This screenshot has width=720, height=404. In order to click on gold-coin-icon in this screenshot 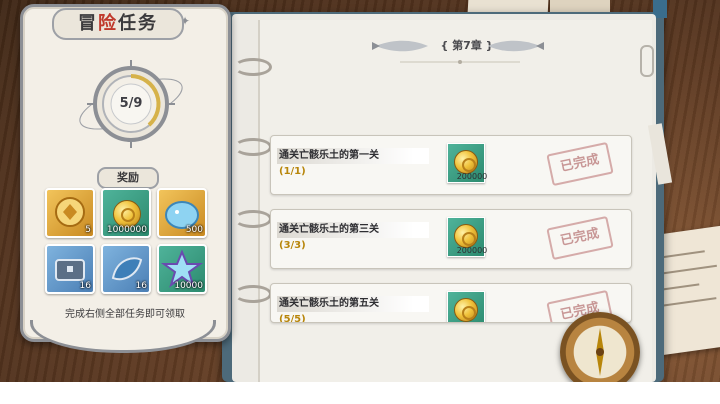, I will do `click(466, 306)`.